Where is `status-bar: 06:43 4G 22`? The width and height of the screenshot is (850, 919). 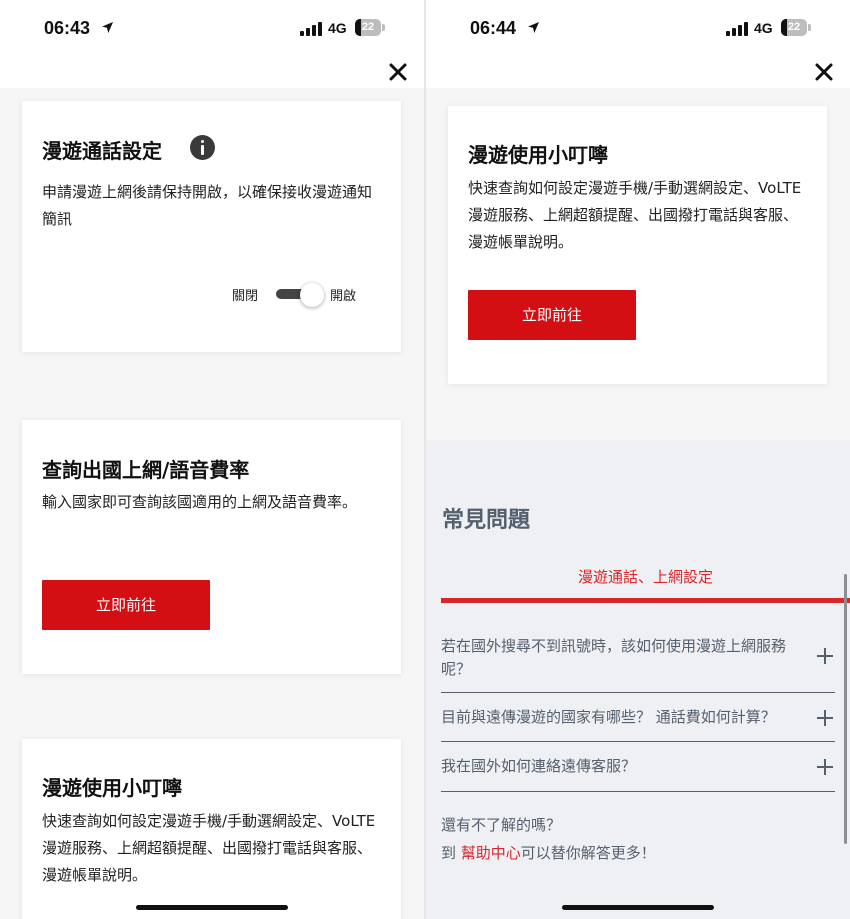 status-bar: 06:43 4G 22 is located at coordinates (212, 29).